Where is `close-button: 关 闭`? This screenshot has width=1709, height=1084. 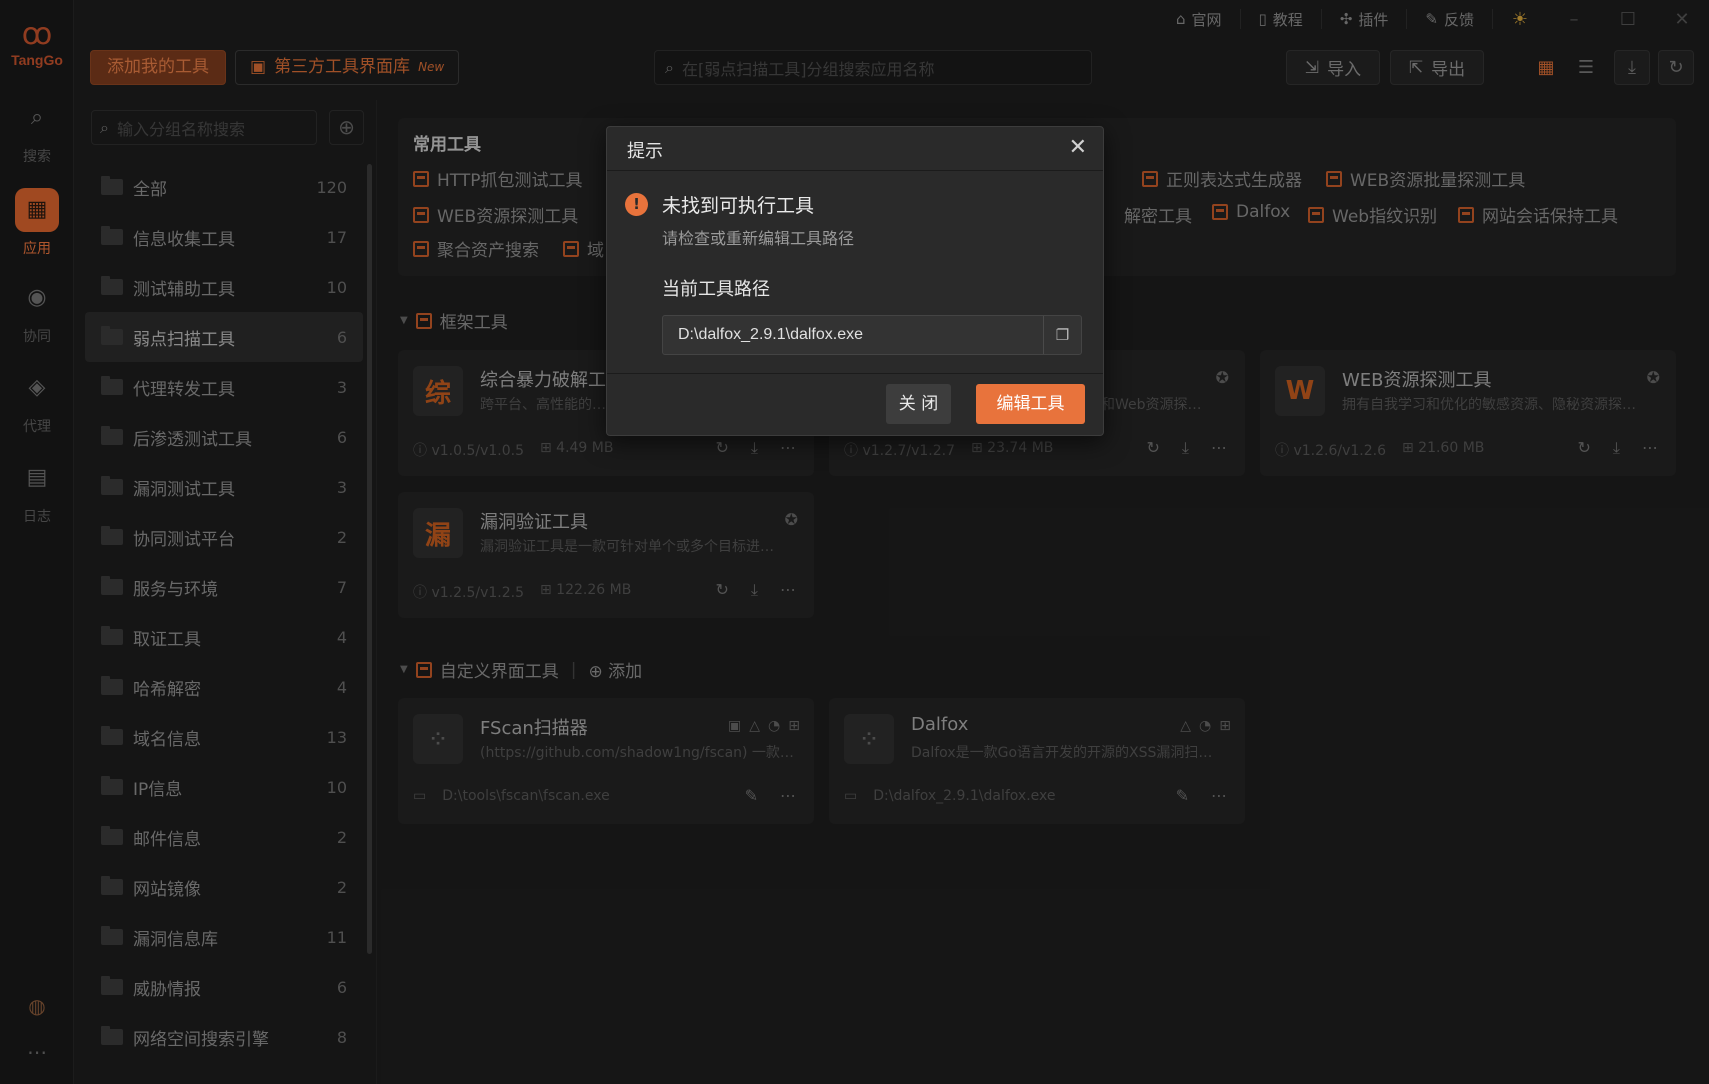 close-button: 关 闭 is located at coordinates (918, 404).